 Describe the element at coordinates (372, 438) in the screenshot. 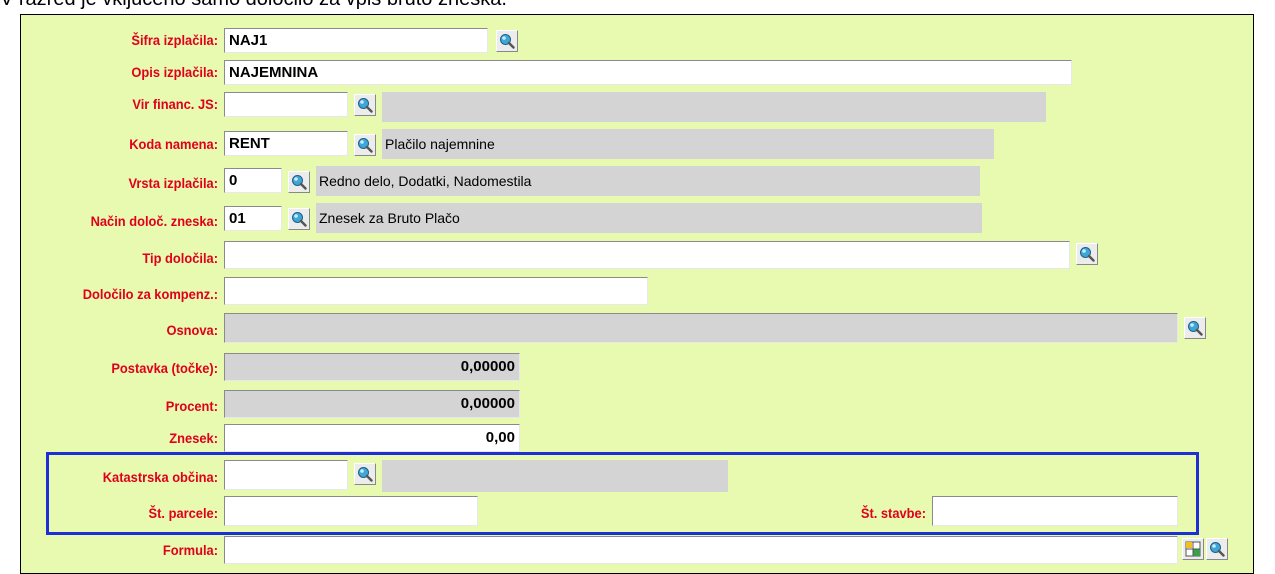

I see `znesek-input: 0,00` at that location.